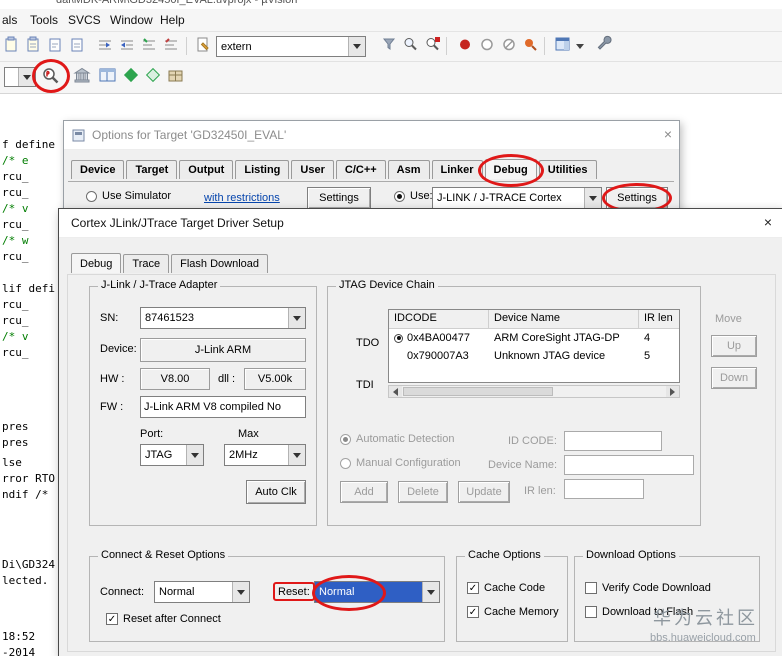 Image resolution: width=782 pixels, height=656 pixels. What do you see at coordinates (489, 46) in the screenshot?
I see `breakpoint-disable-icon` at bounding box center [489, 46].